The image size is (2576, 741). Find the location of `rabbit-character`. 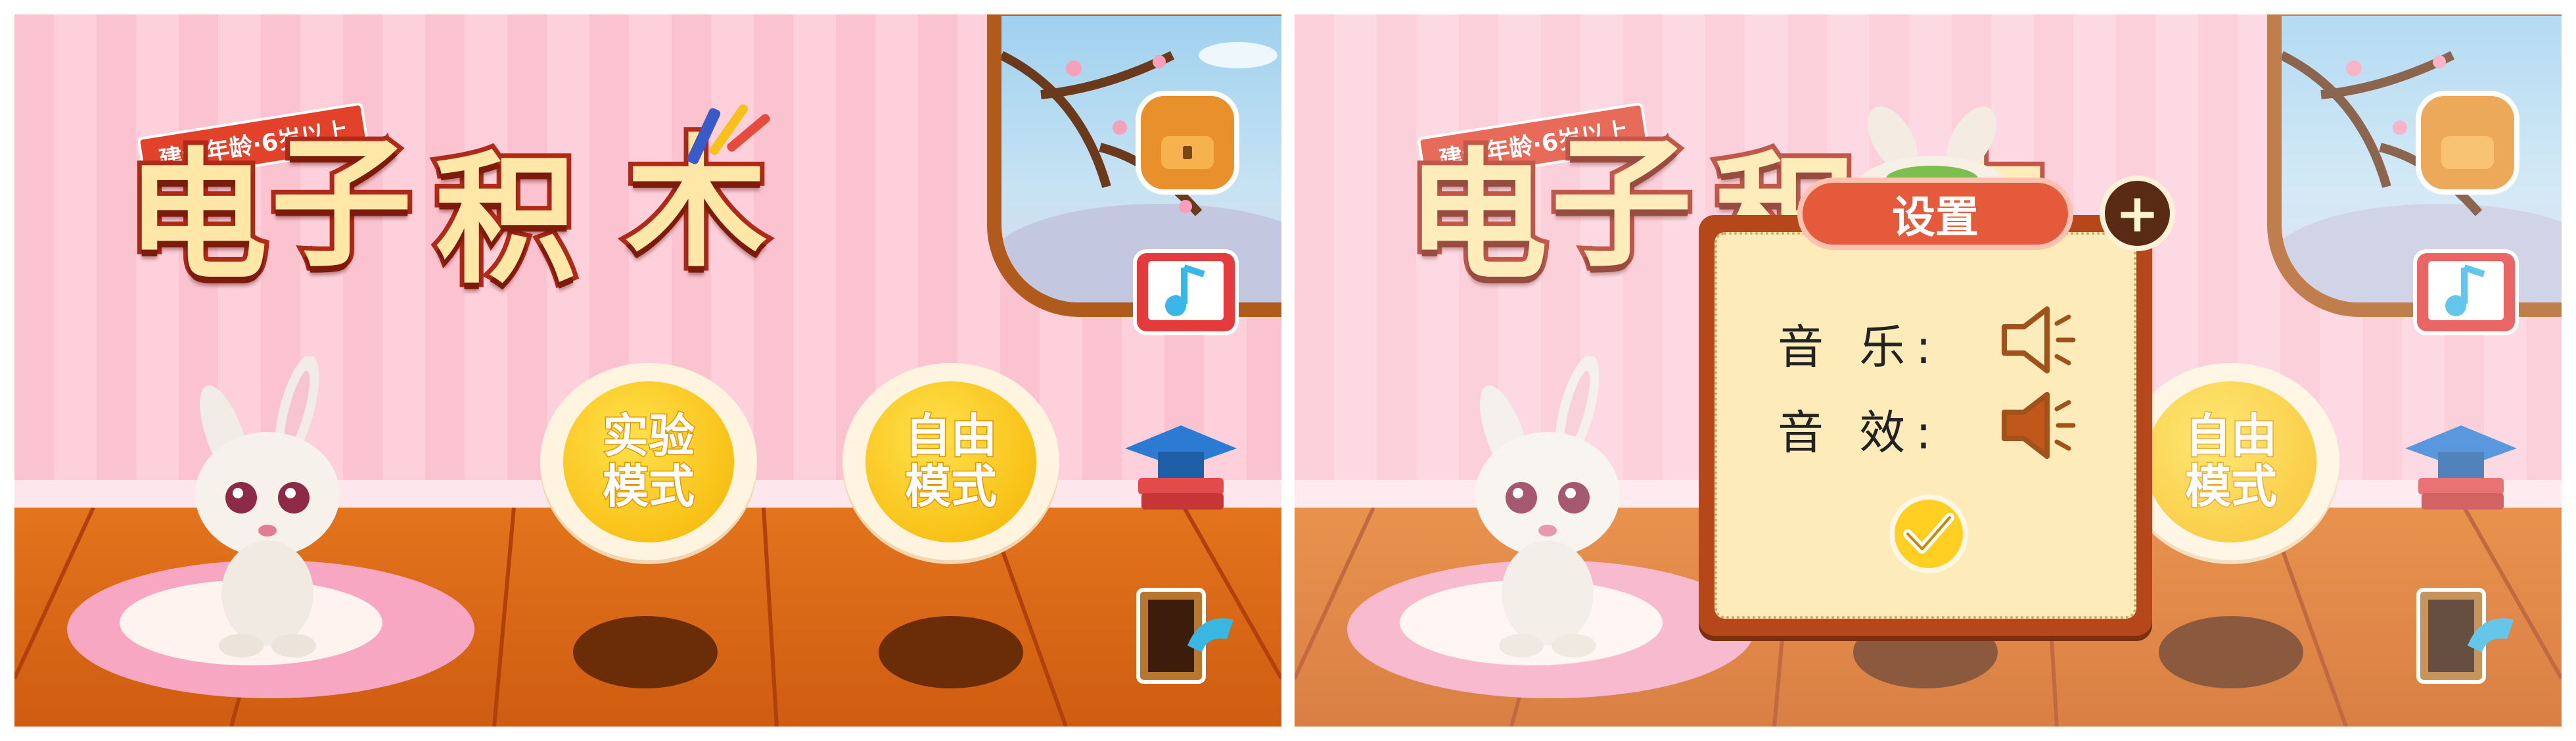

rabbit-character is located at coordinates (271, 510).